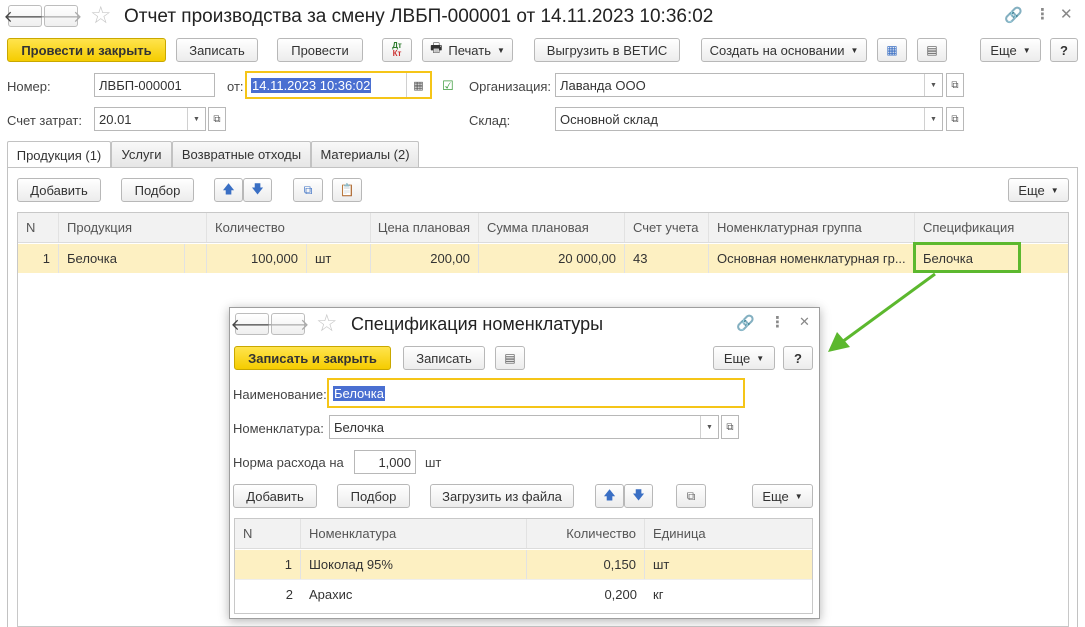  Describe the element at coordinates (425, 227) in the screenshot. I see `column-header: Цена плановая` at that location.